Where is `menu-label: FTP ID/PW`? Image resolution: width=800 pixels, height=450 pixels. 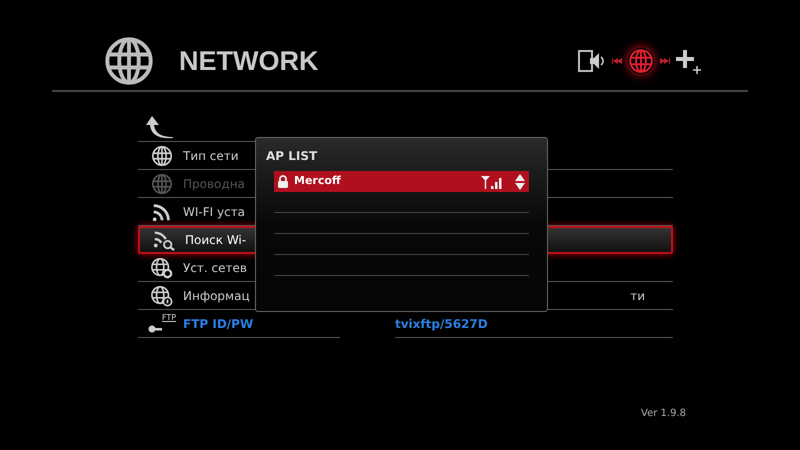
menu-label: FTP ID/PW is located at coordinates (218, 324).